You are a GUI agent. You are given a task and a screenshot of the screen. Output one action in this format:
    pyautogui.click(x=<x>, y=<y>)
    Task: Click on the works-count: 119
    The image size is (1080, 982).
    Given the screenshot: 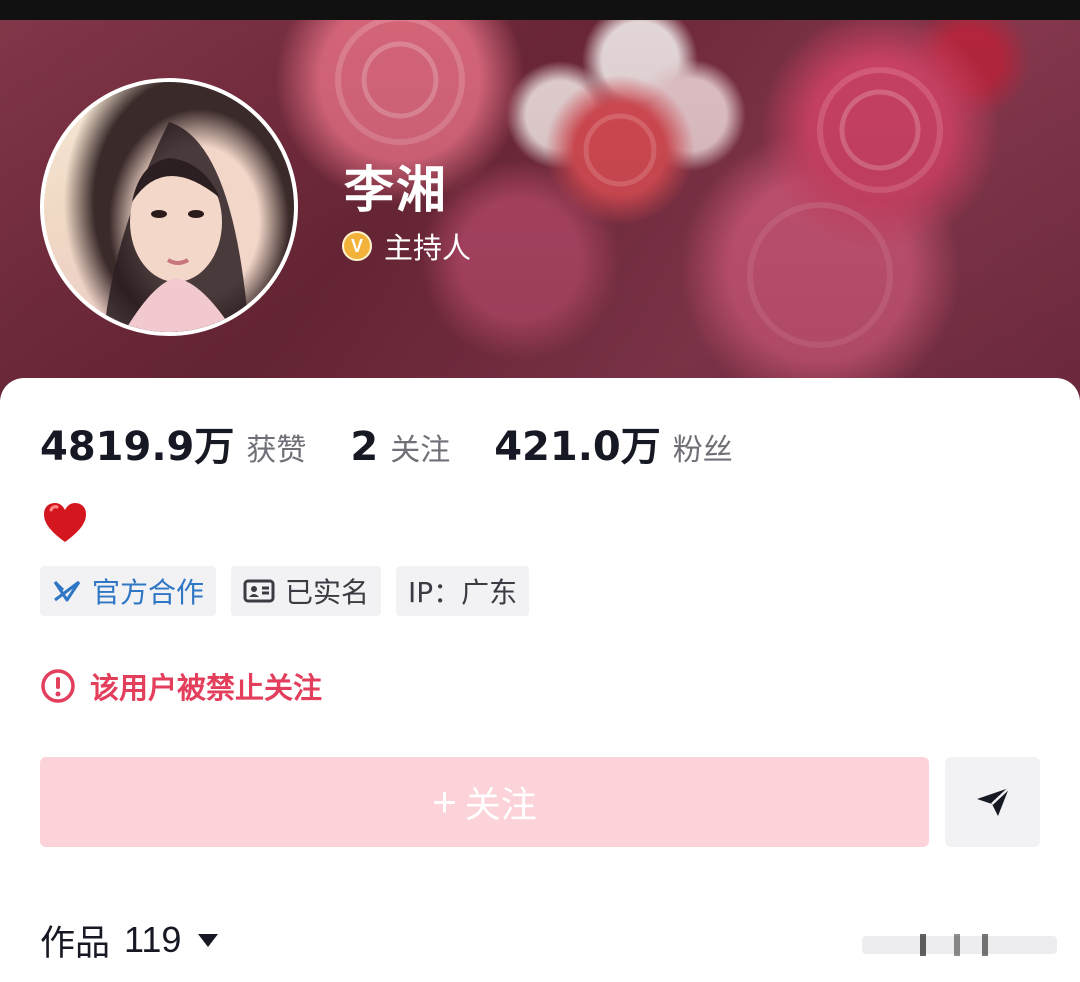 What is the action you would take?
    pyautogui.click(x=153, y=939)
    